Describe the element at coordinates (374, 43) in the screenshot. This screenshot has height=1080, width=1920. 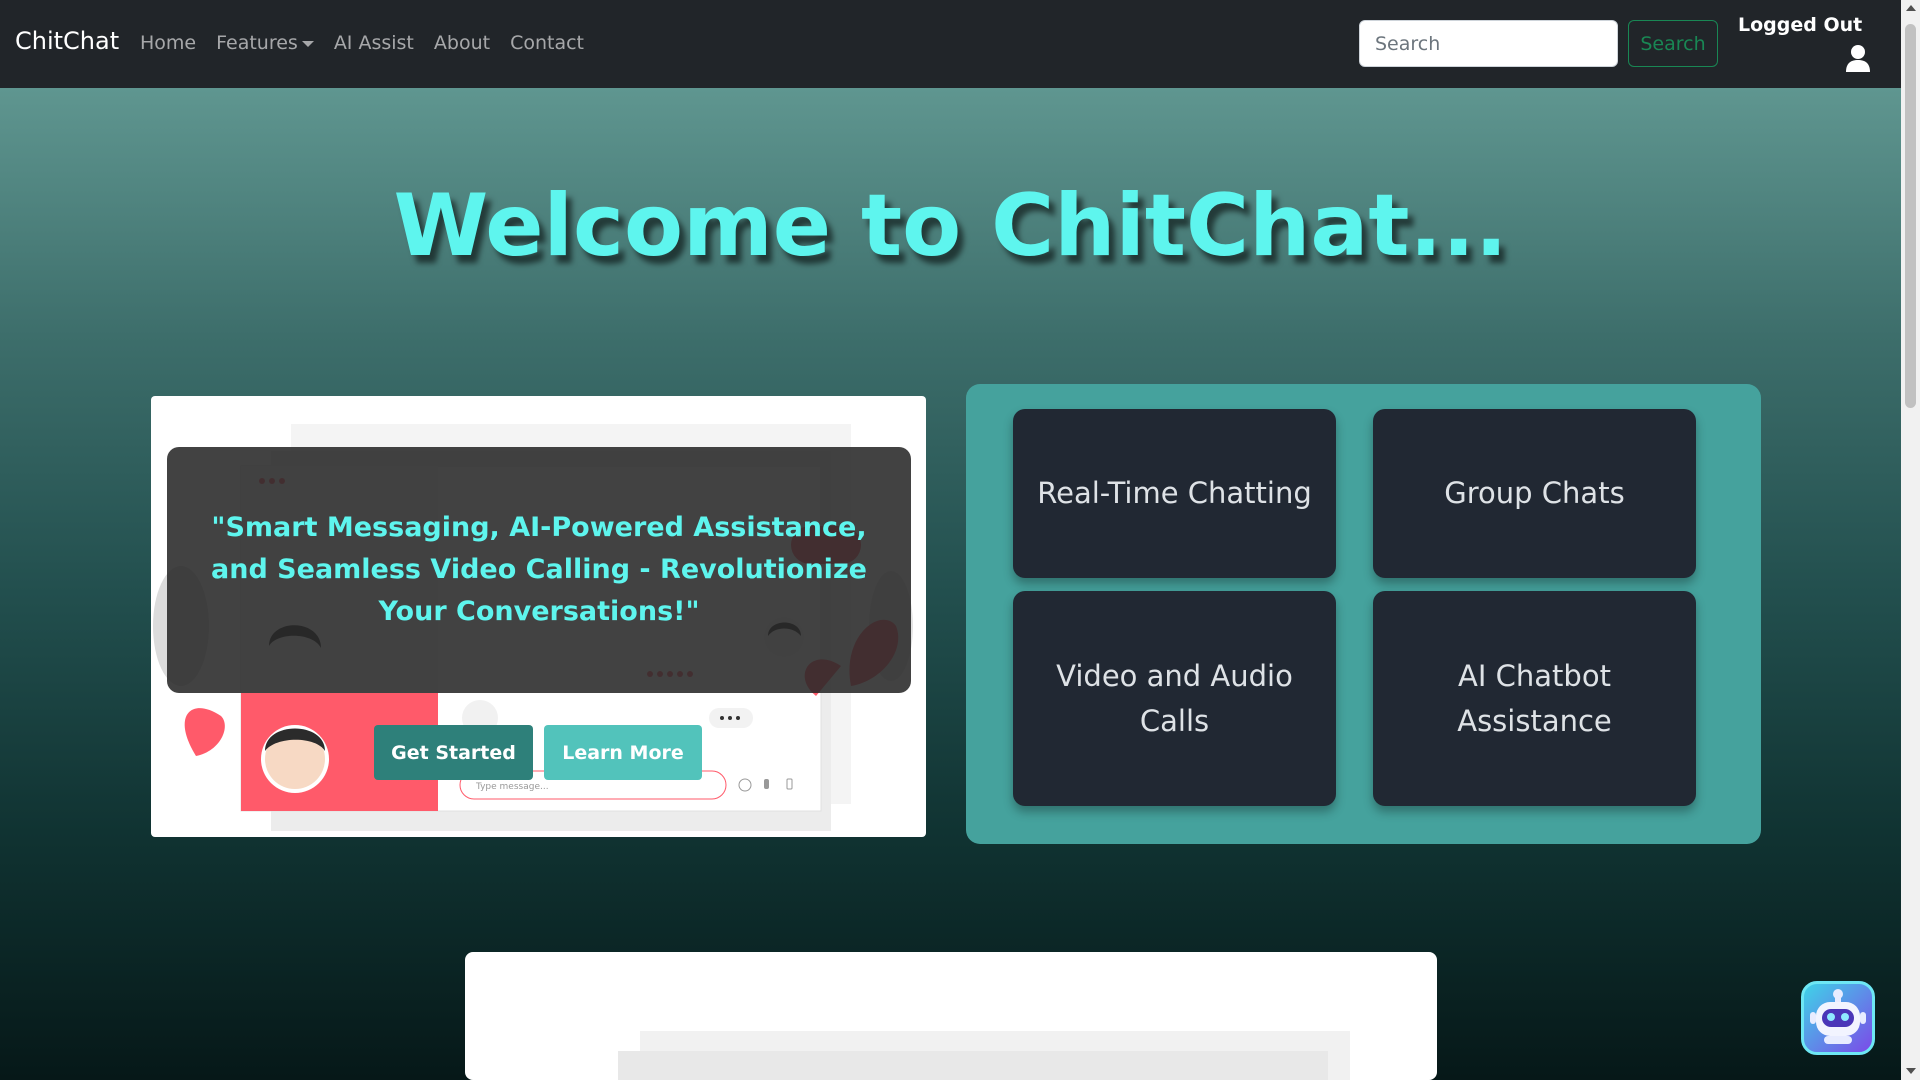
I see `nav-ai-assist: AI Assist` at that location.